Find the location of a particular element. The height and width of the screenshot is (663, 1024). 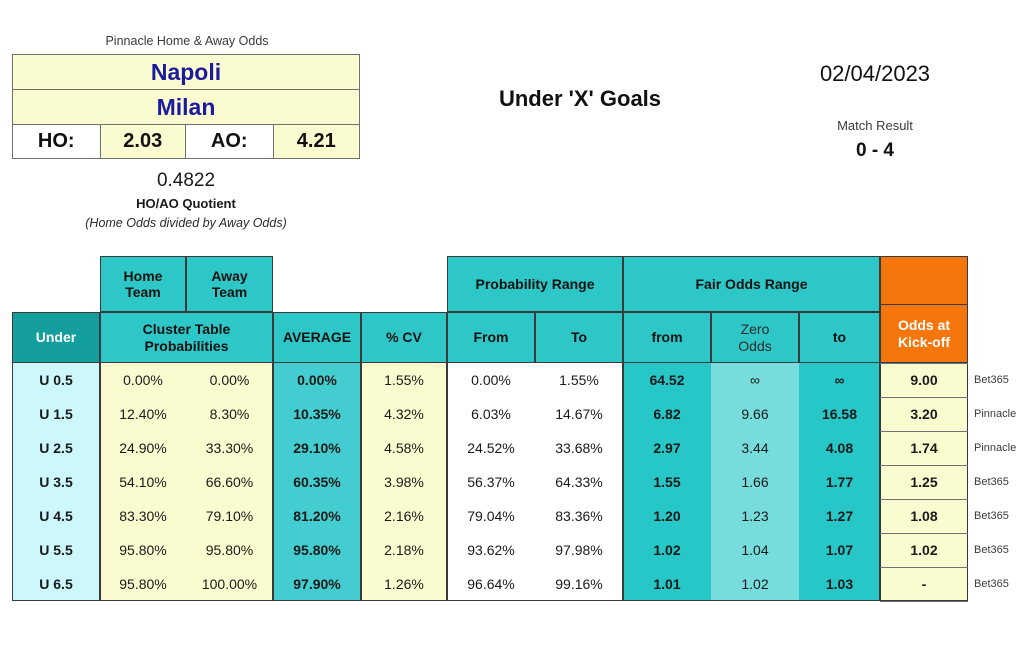

cell-fair-odds-to-r1: 16.58 is located at coordinates (839, 414).